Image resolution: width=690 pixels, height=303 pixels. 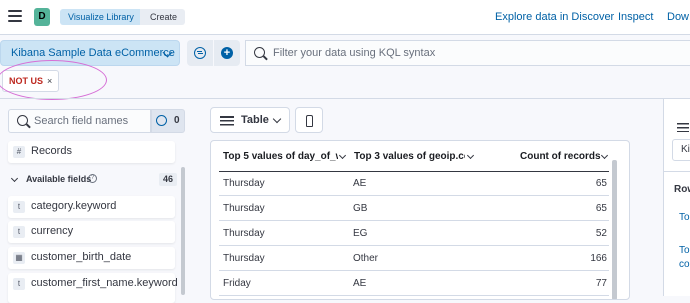 I want to click on config-input-value: Ki, so click(x=685, y=149).